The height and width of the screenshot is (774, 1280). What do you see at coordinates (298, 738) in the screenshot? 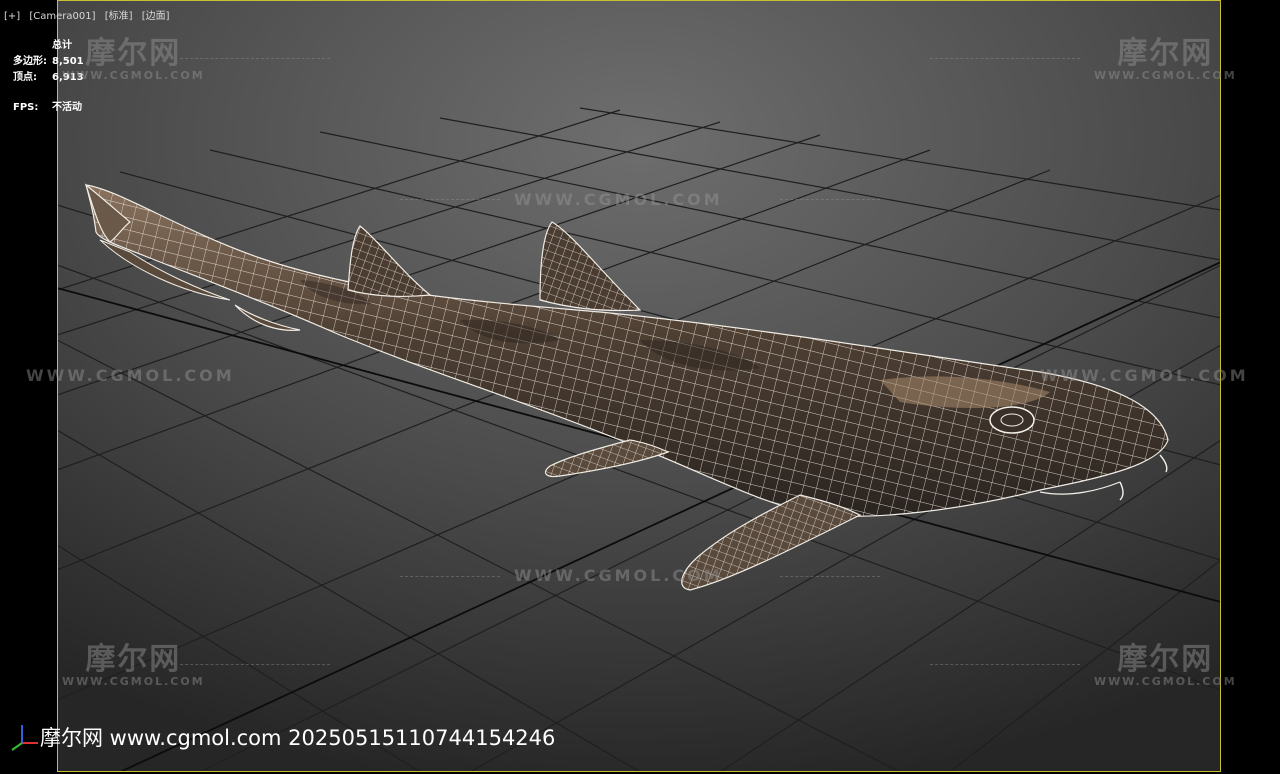
I see `footer-watermark-text: 摩尔网 www.cgmol.com 20250515110744154246` at bounding box center [298, 738].